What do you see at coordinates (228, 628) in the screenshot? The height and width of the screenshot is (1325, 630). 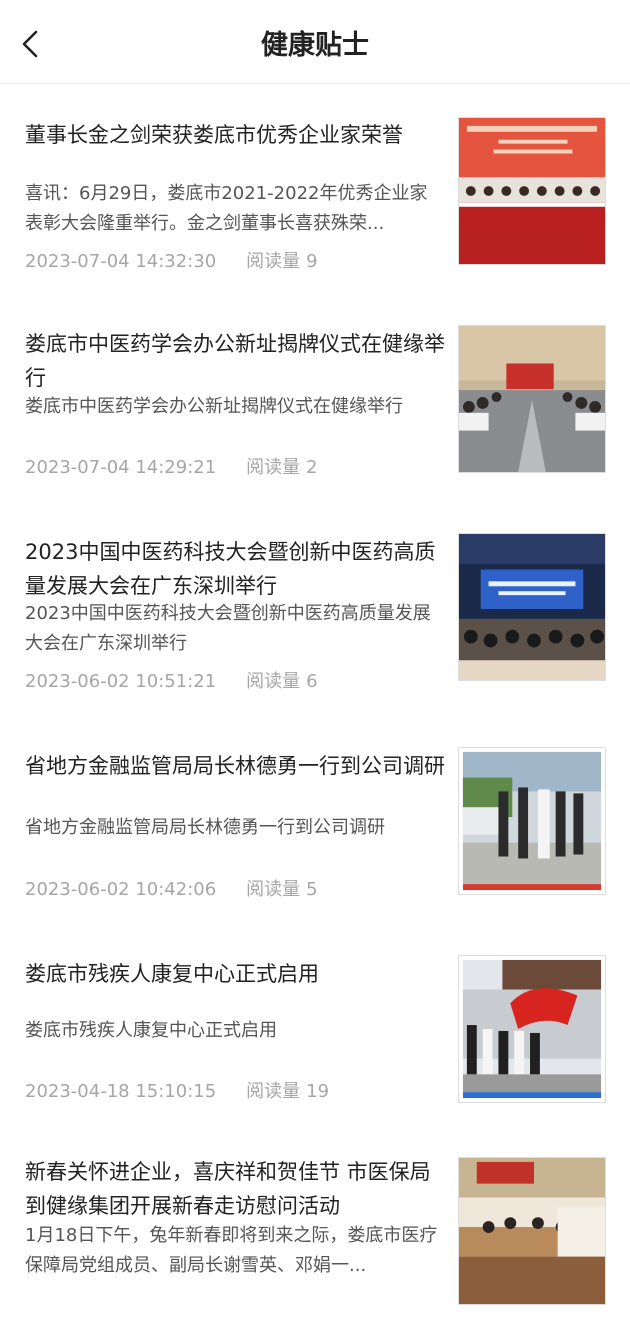 I see `article-summary: 2023中国中医药科技大会暨创新中医药高质量发展大会在广东深圳举行` at bounding box center [228, 628].